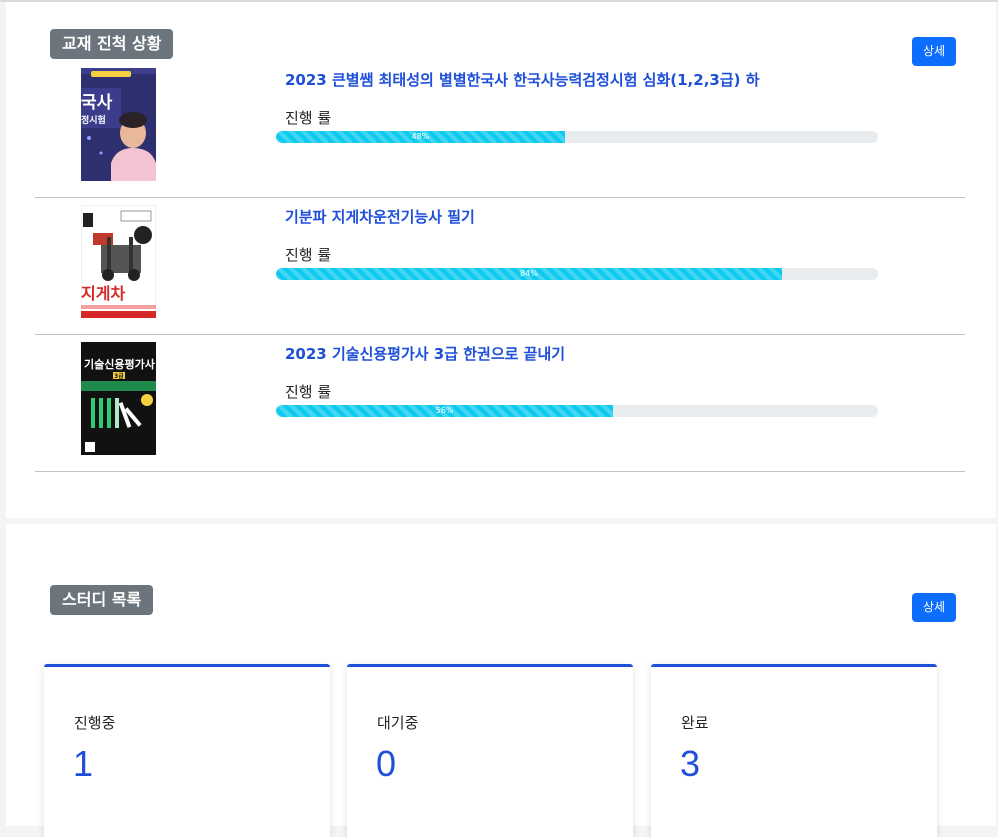  I want to click on study-list-heading: 스터디 목록, so click(102, 600).